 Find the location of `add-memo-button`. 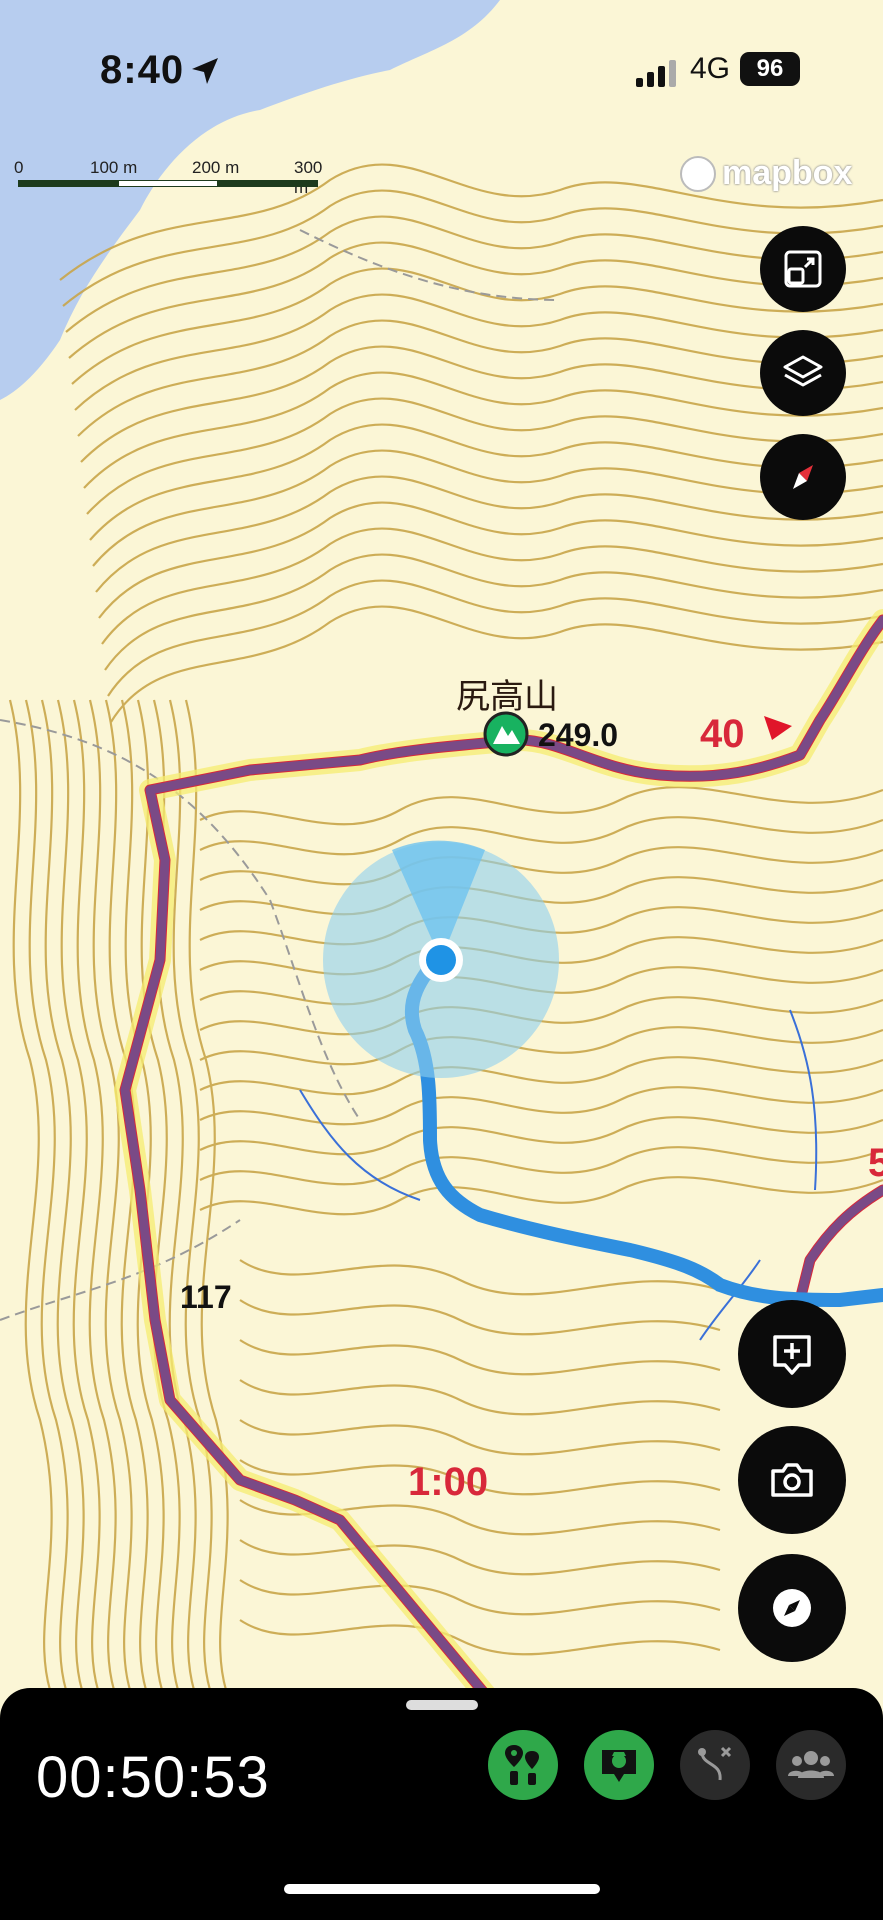

add-memo-button is located at coordinates (792, 1354).